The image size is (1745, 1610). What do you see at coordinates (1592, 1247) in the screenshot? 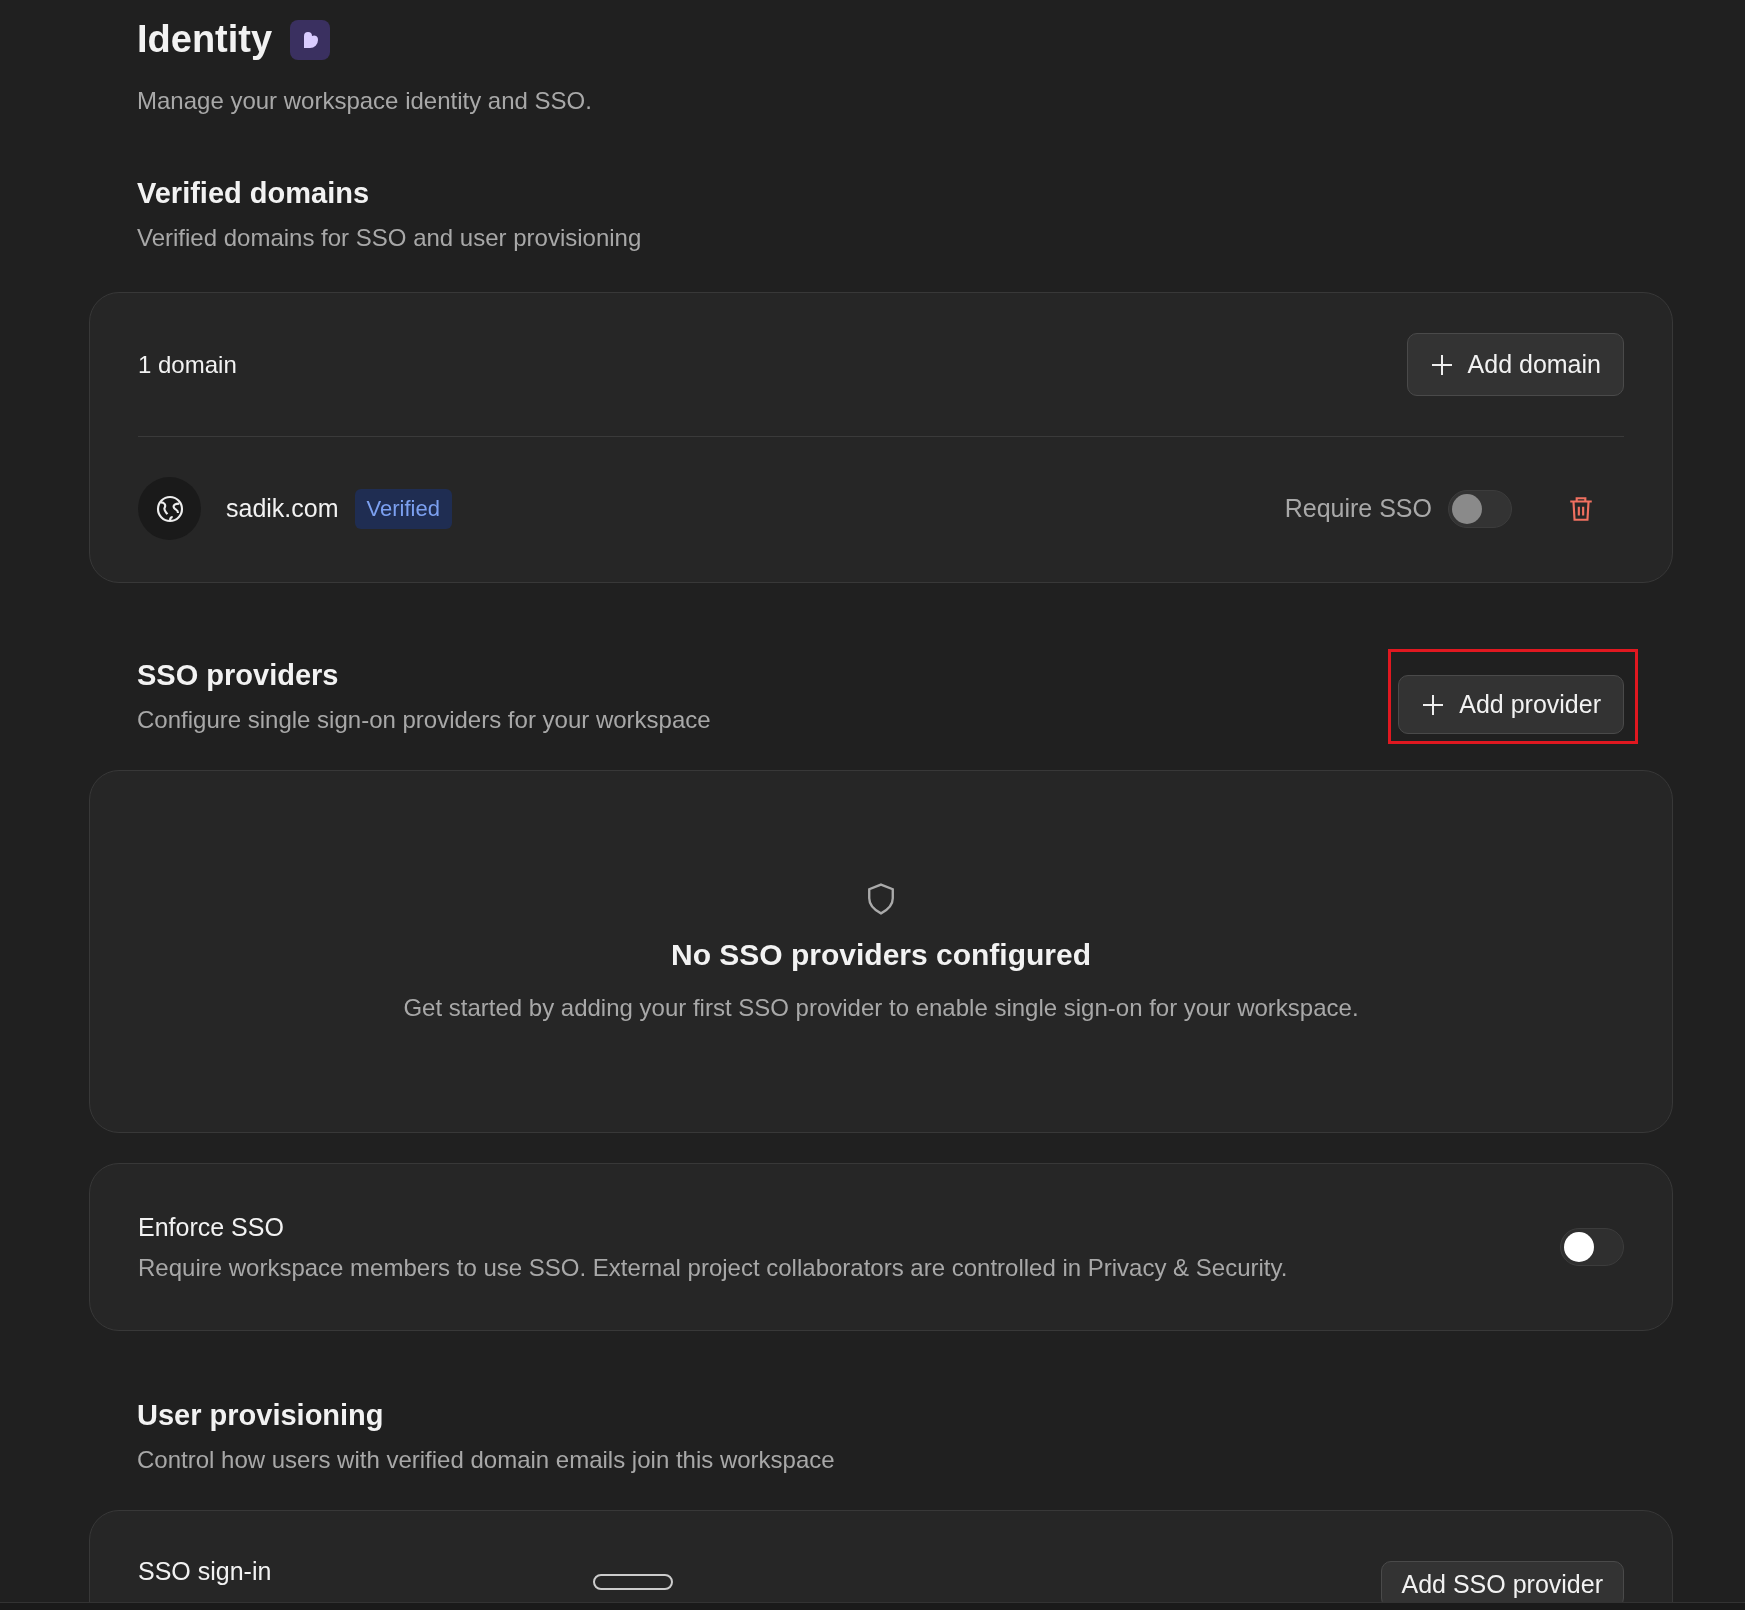
I see `enforce-sso-toggle` at bounding box center [1592, 1247].